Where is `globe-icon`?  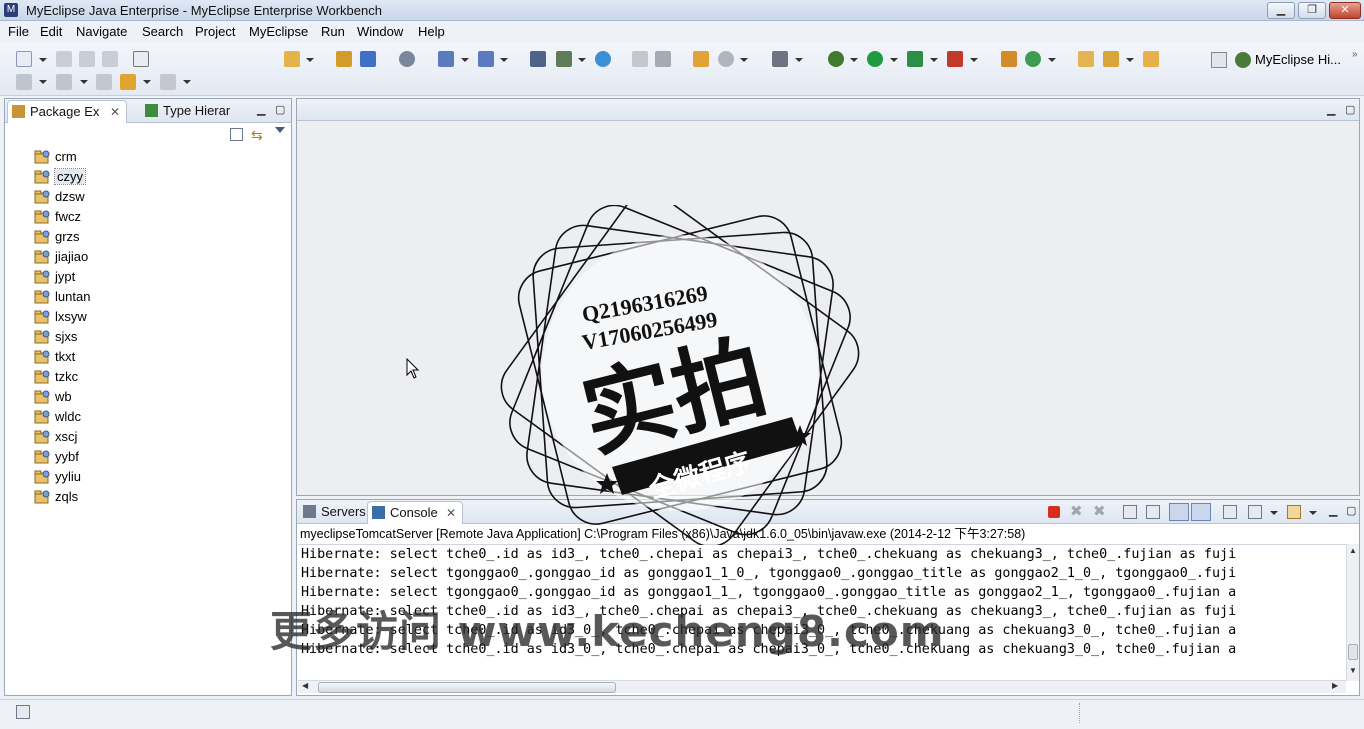
globe-icon is located at coordinates (603, 59).